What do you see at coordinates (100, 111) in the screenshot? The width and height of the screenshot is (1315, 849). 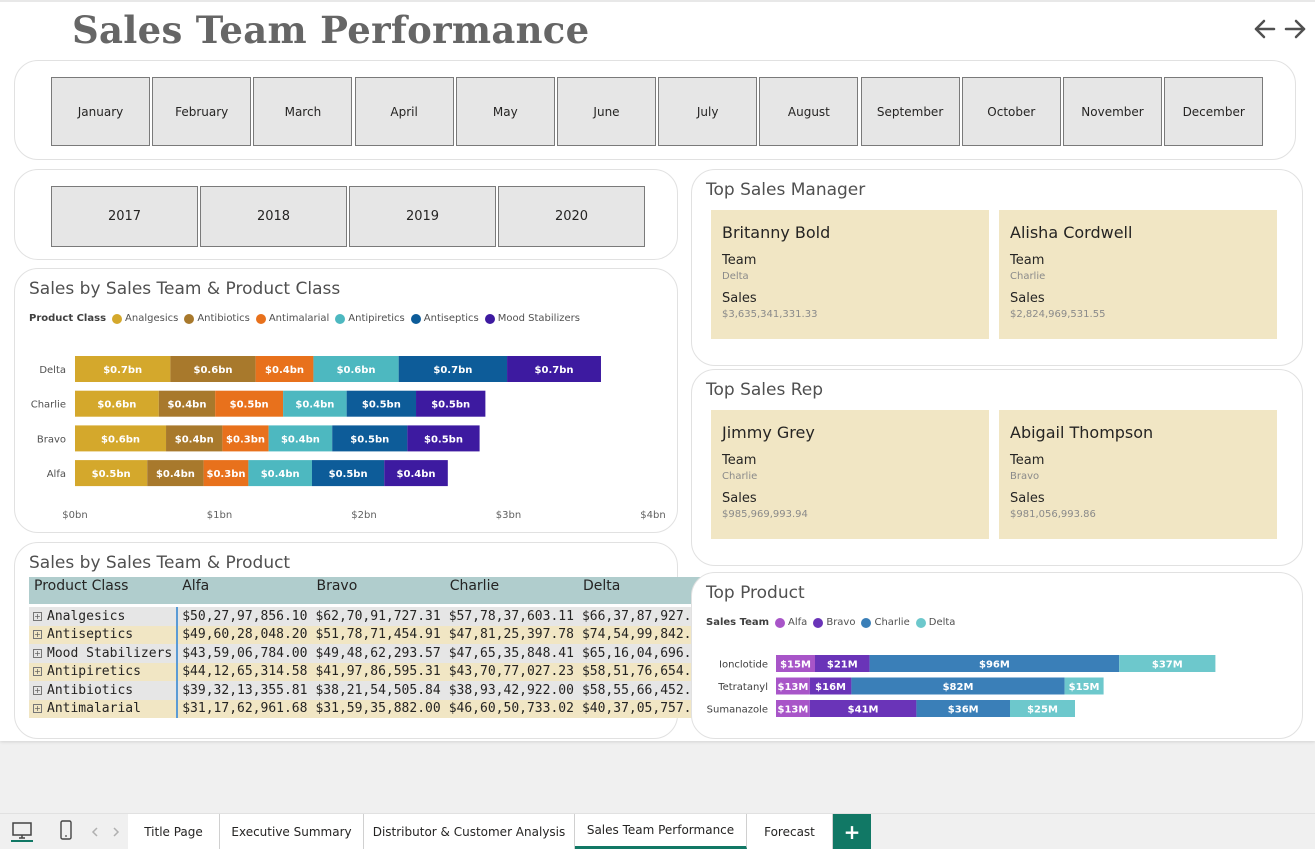 I see `month-button-january: January` at bounding box center [100, 111].